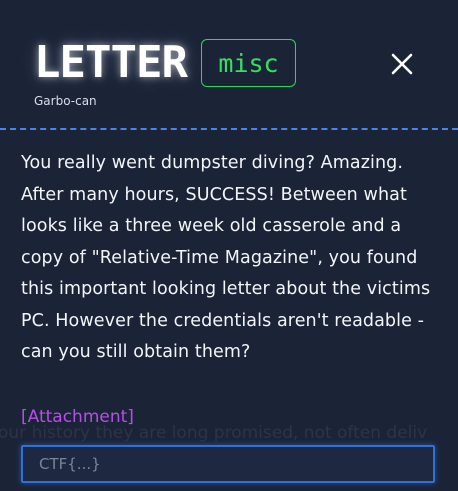  What do you see at coordinates (229, 129) in the screenshot?
I see `header-divider` at bounding box center [229, 129].